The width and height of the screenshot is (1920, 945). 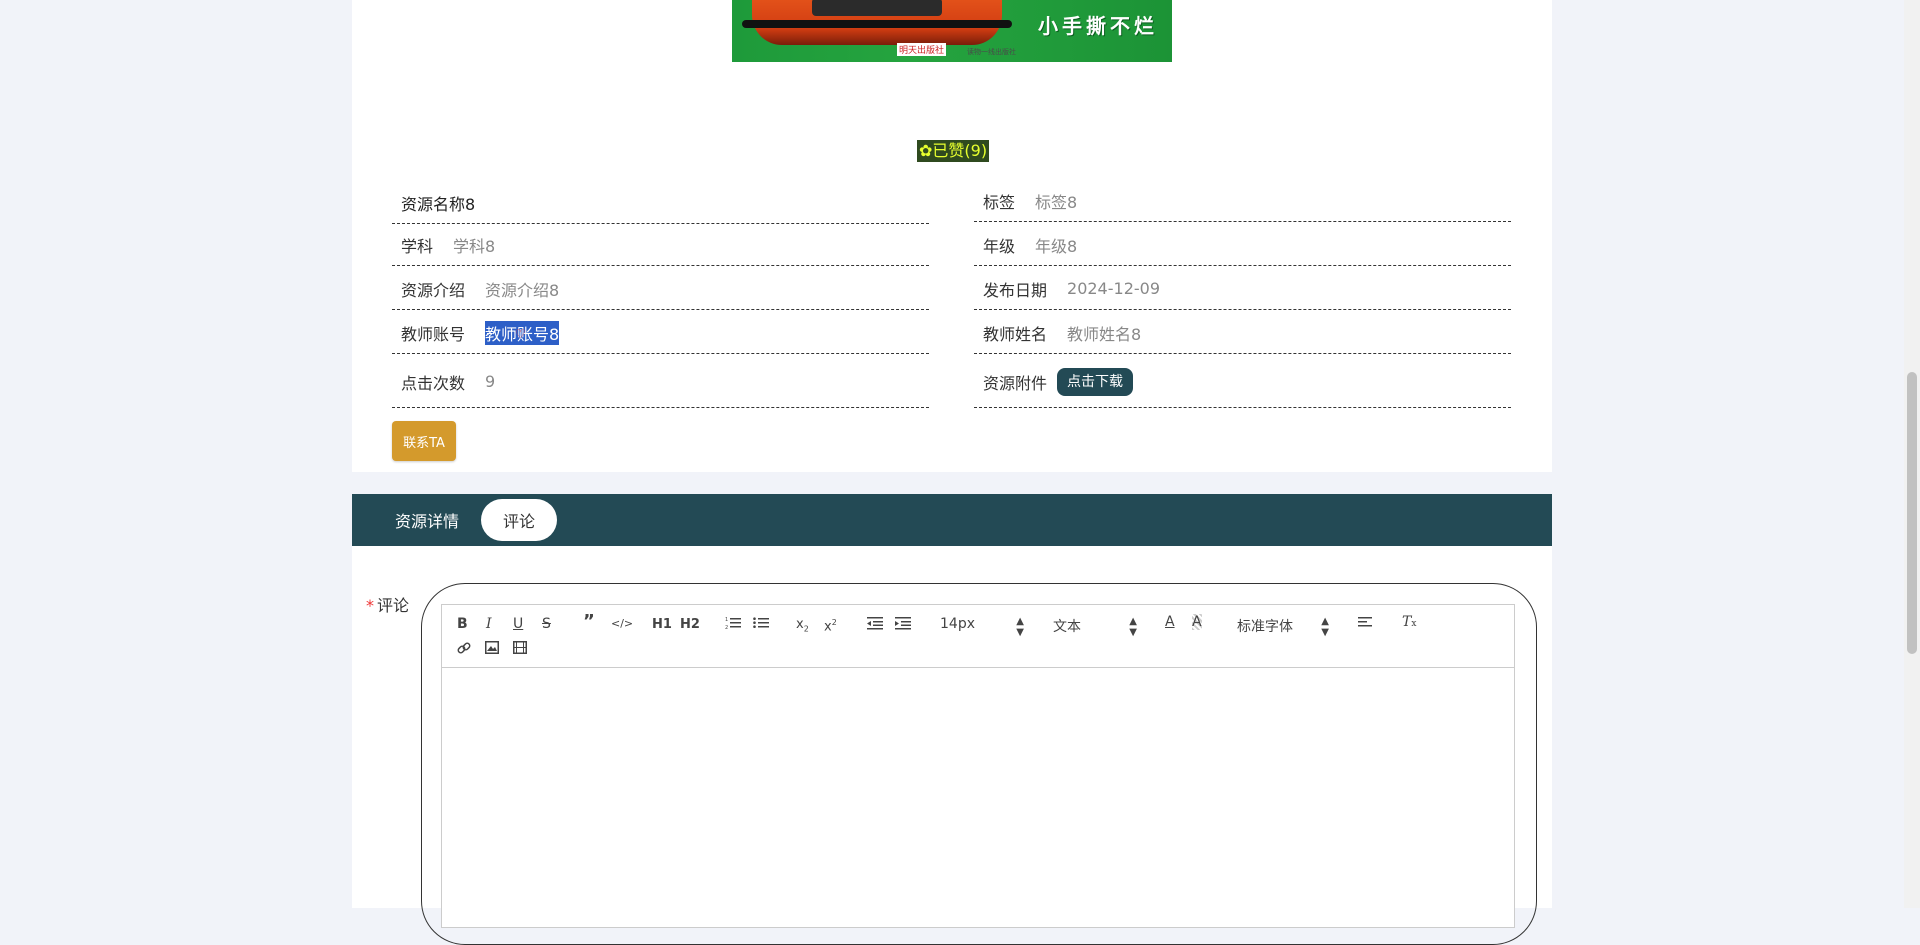 I want to click on editor-toolbar, so click(x=978, y=636).